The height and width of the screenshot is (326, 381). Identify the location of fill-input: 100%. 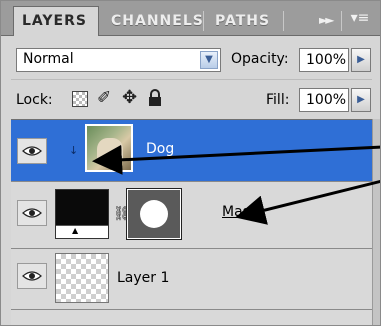
(324, 100).